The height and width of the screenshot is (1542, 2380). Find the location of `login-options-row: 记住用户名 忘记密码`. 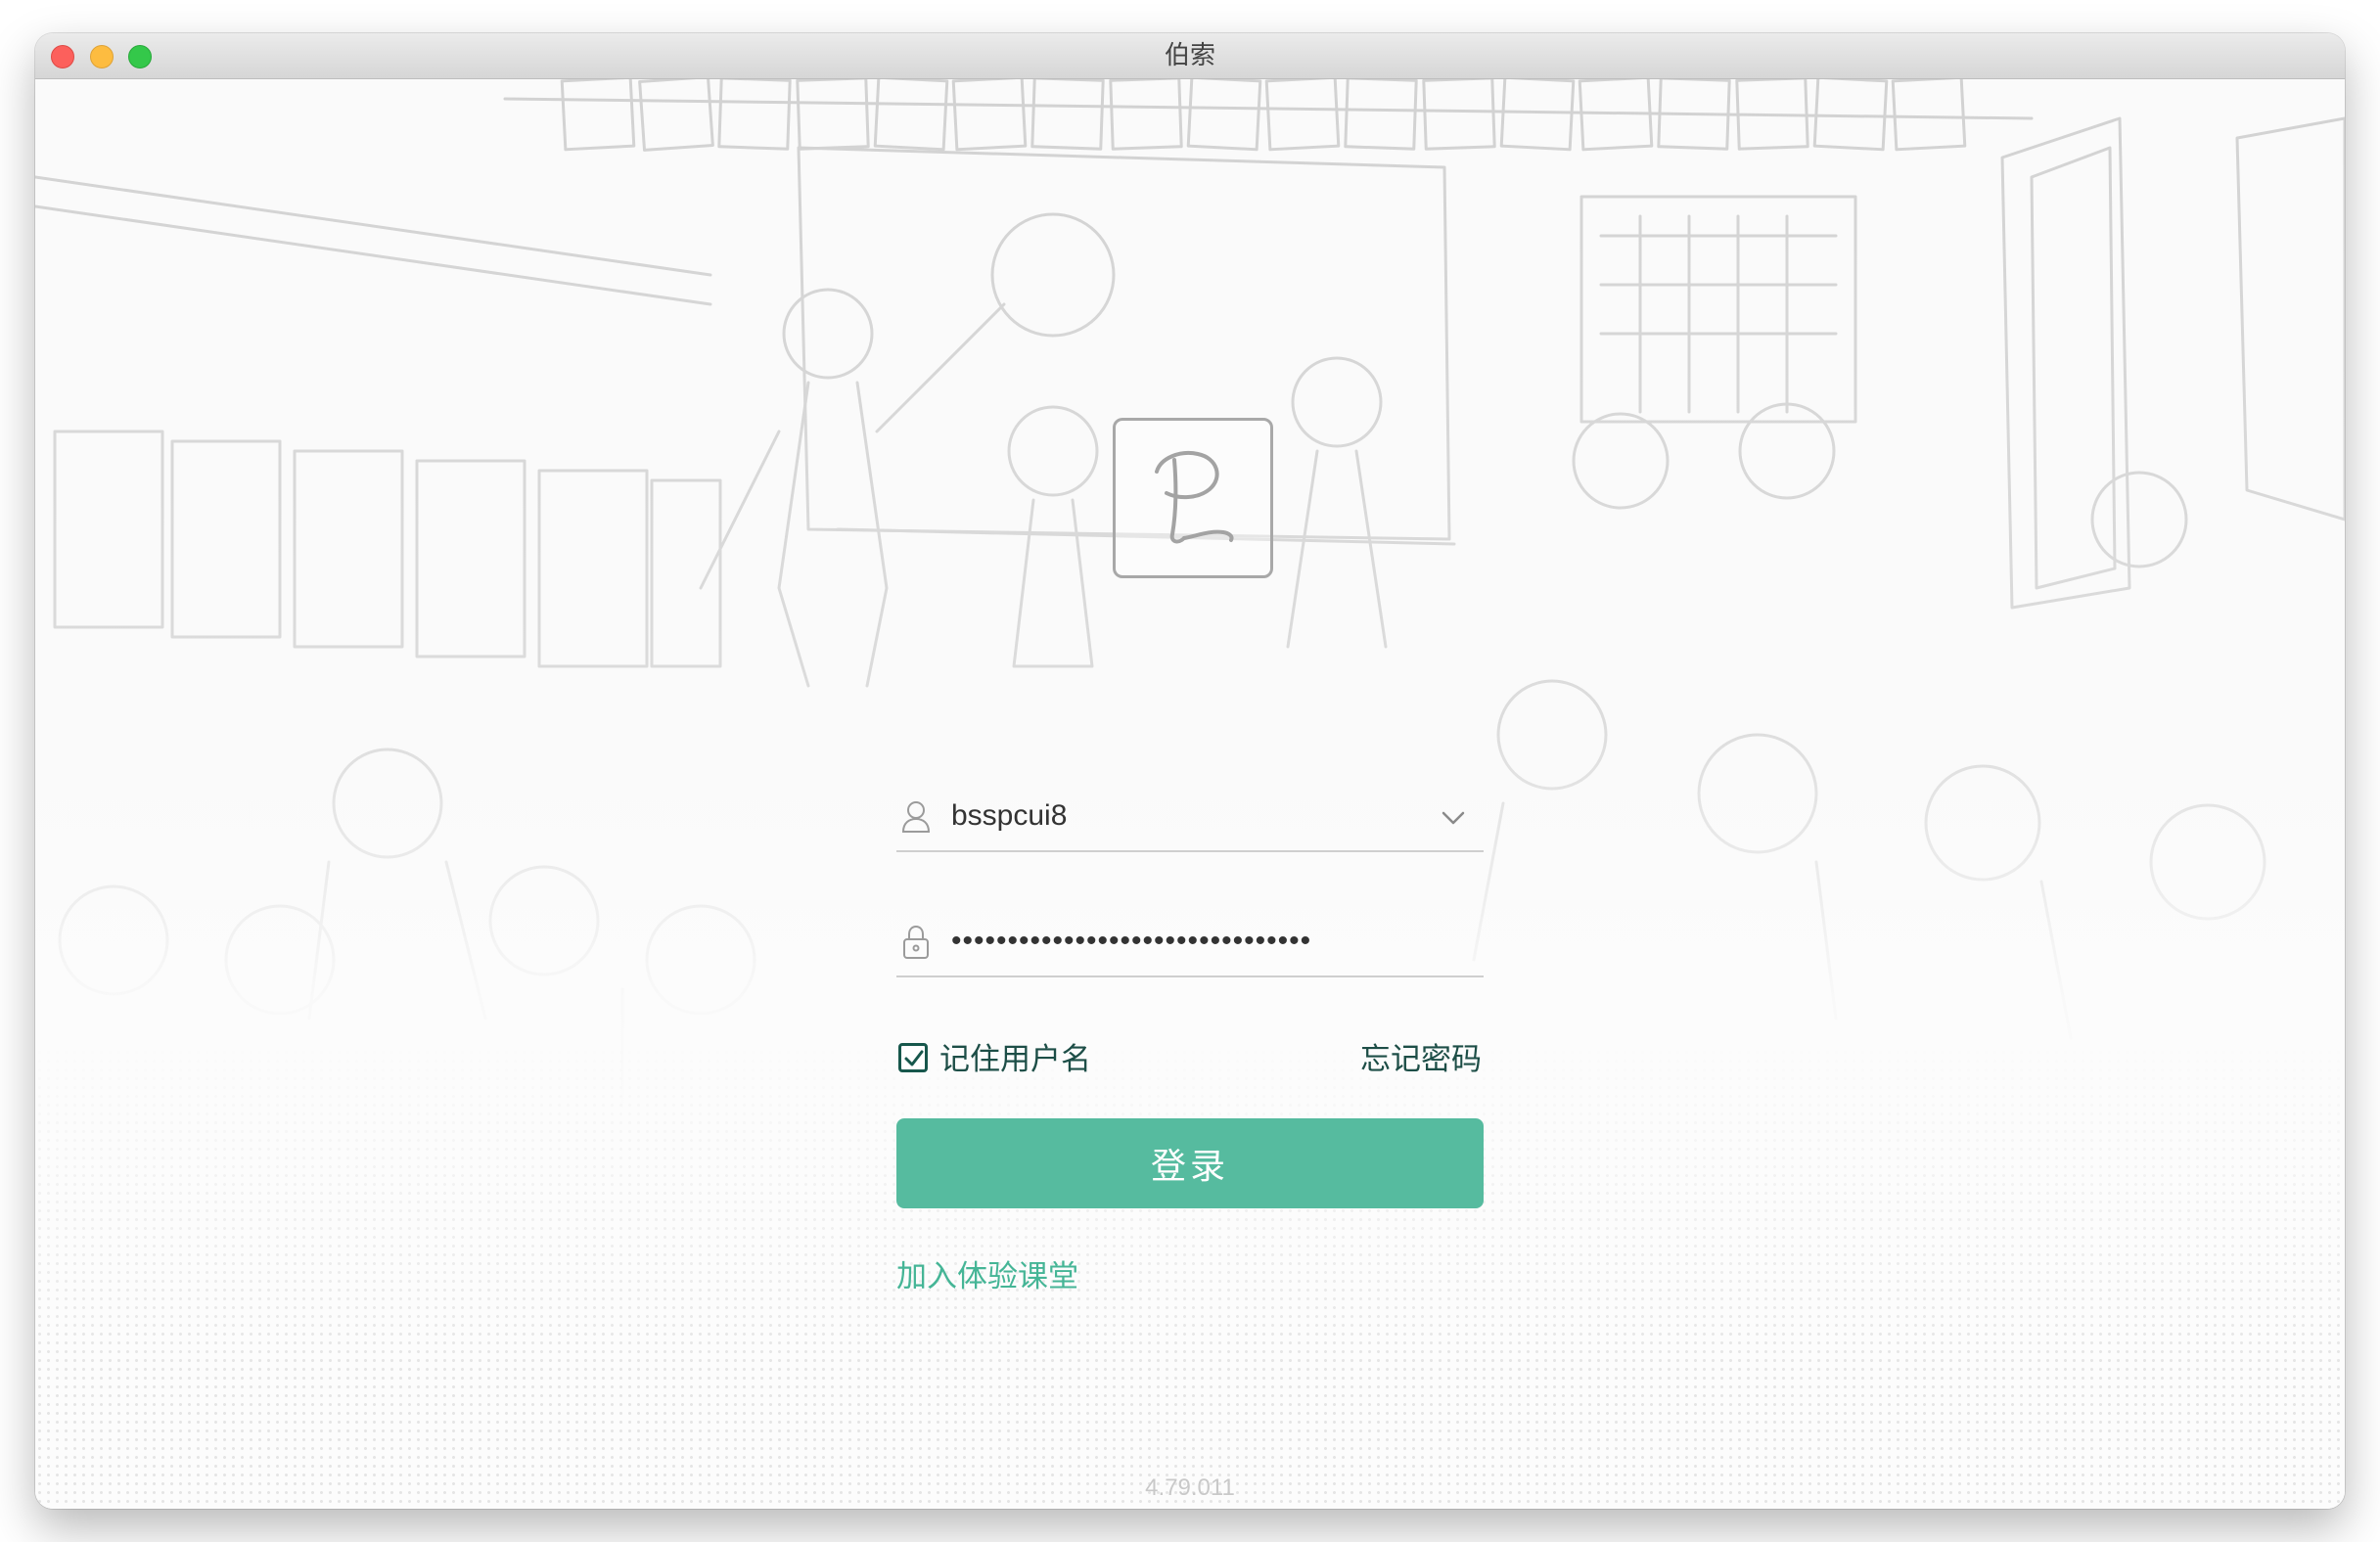

login-options-row: 记住用户名 忘记密码 is located at coordinates (1190, 1059).